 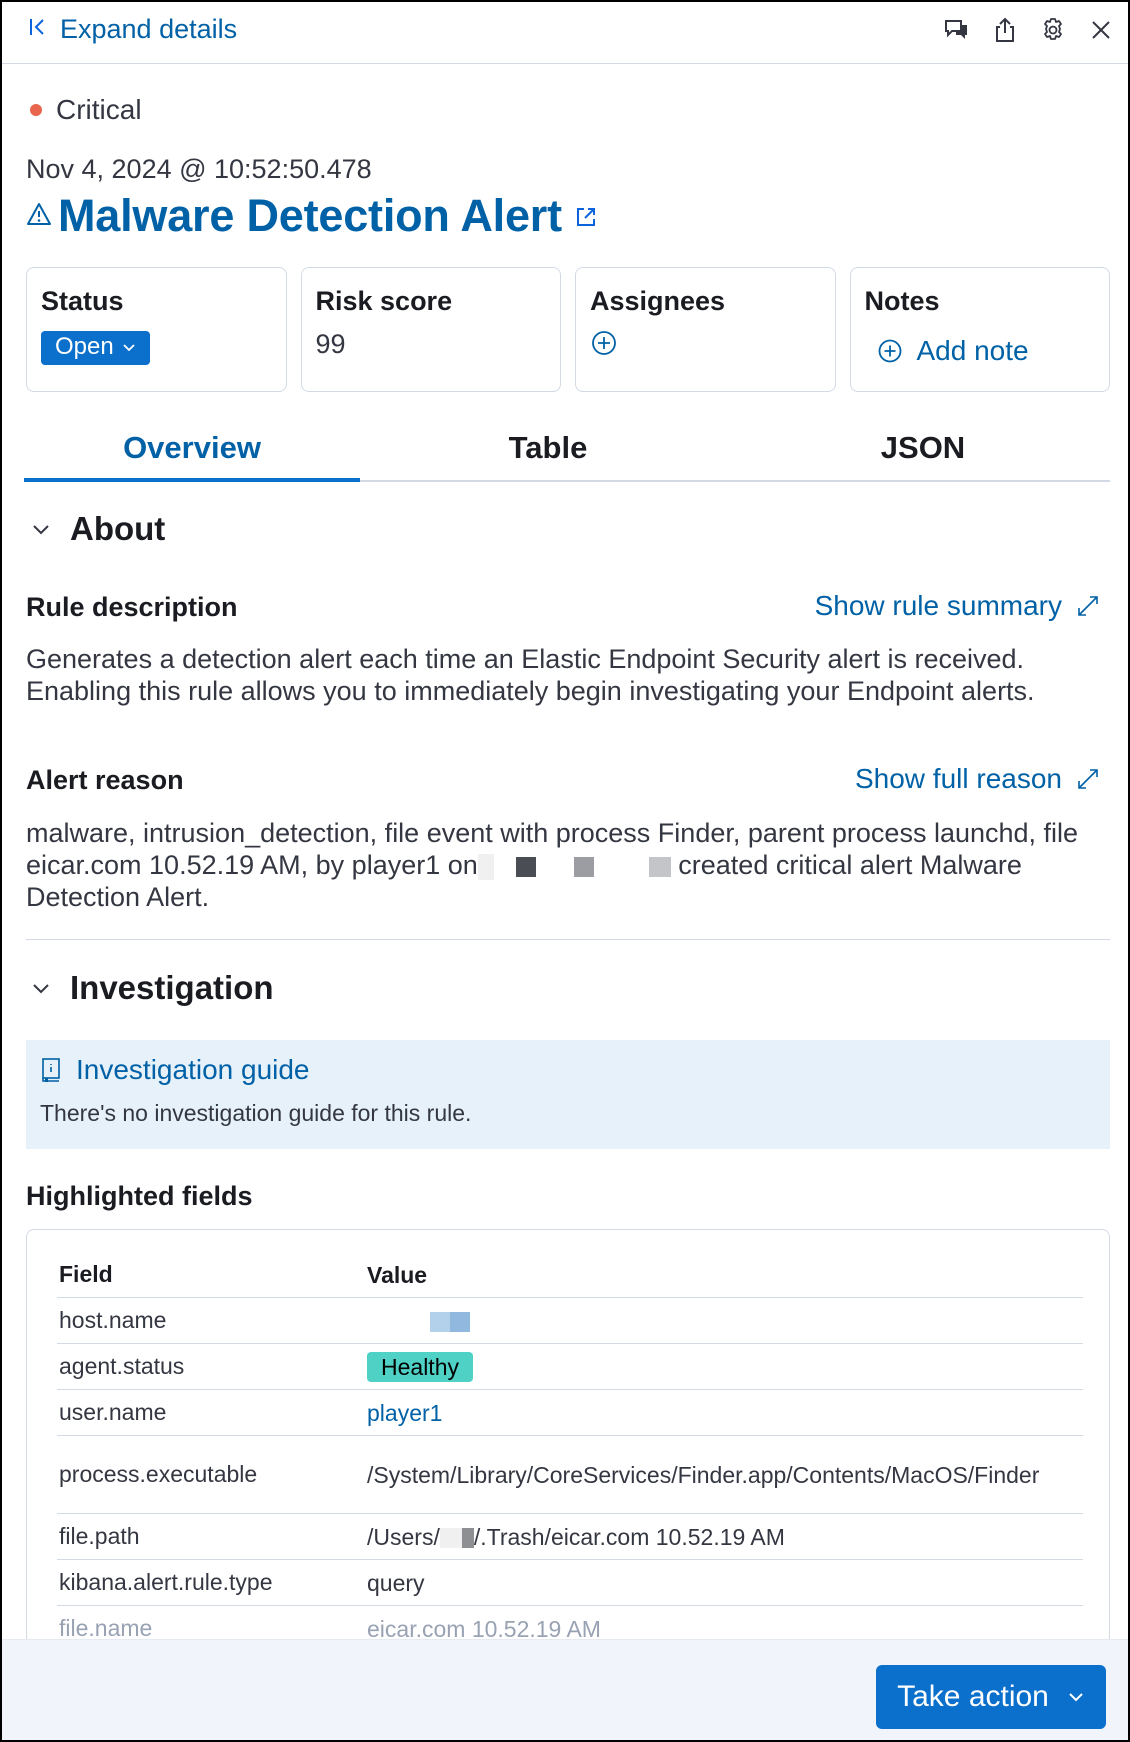 I want to click on rule-description-label: Rule description, so click(x=132, y=607).